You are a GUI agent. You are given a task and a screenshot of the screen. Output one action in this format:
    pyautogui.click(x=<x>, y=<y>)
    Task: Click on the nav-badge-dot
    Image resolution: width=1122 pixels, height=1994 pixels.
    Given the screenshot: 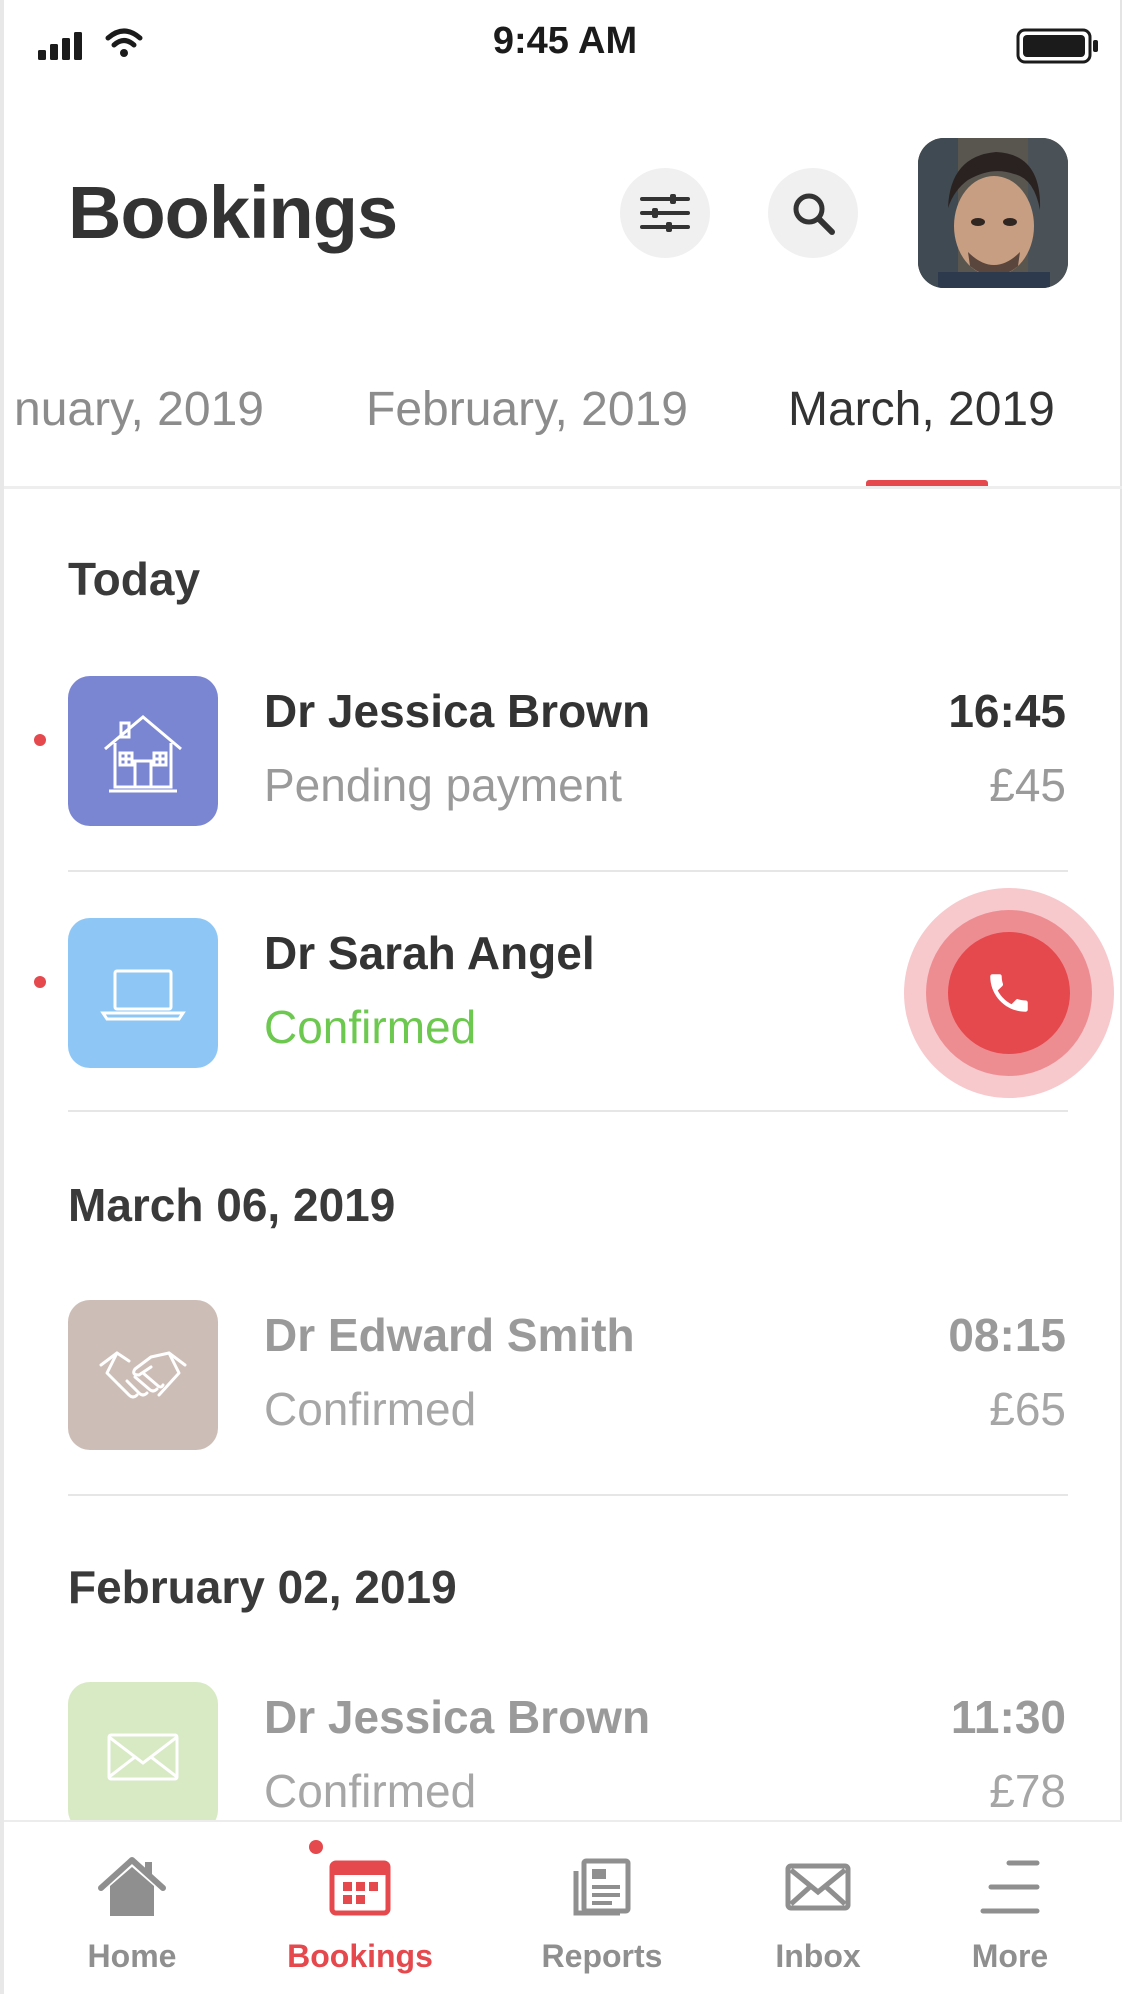 What is the action you would take?
    pyautogui.click(x=316, y=1847)
    